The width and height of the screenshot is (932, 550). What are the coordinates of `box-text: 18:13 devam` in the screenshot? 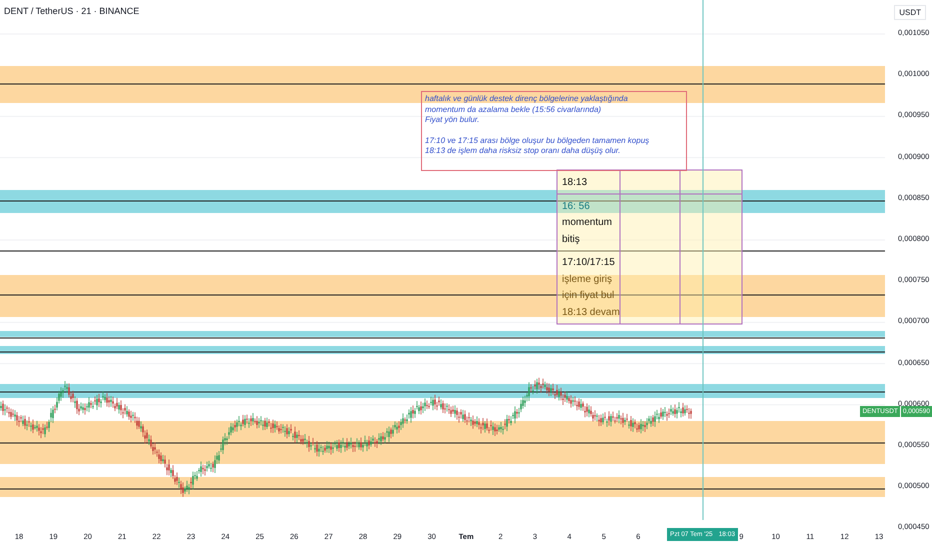 It's located at (591, 313).